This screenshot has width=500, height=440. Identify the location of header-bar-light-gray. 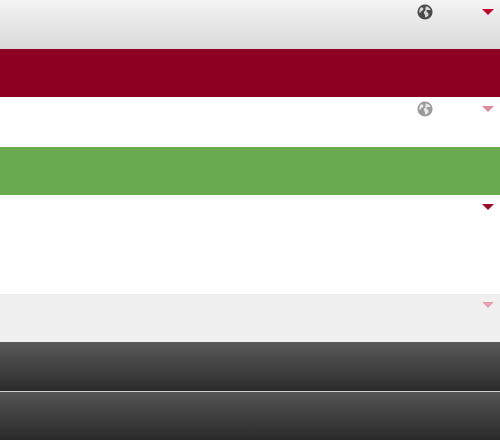
(250, 318).